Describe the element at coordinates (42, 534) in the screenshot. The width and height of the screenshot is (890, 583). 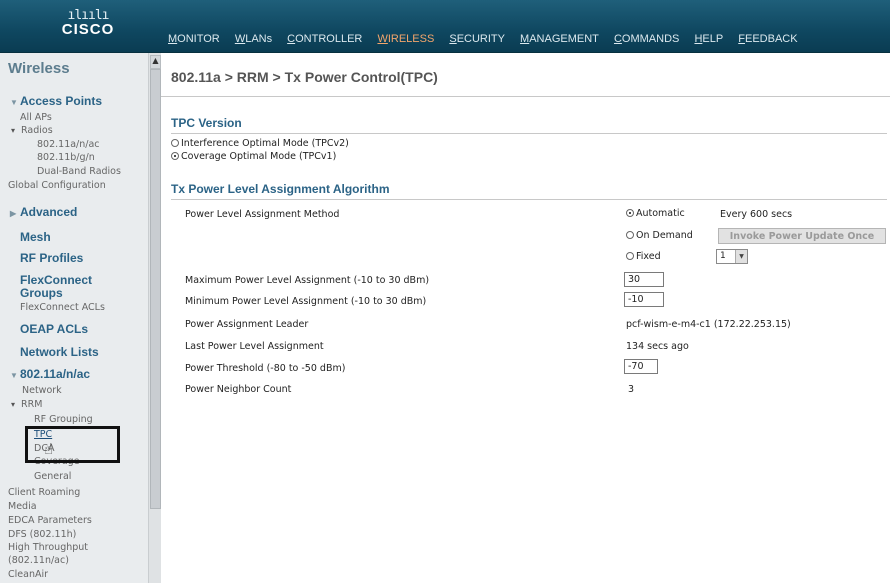
I see `sidebar-item-dfs: DFS (802.11h)` at that location.